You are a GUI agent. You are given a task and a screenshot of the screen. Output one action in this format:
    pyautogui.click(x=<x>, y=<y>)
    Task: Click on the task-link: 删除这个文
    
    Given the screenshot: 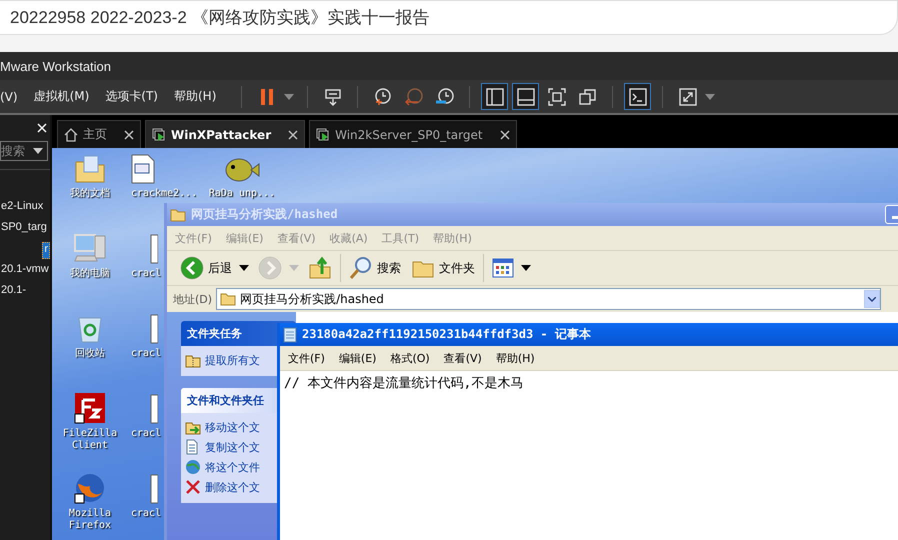 What is the action you would take?
    pyautogui.click(x=222, y=487)
    